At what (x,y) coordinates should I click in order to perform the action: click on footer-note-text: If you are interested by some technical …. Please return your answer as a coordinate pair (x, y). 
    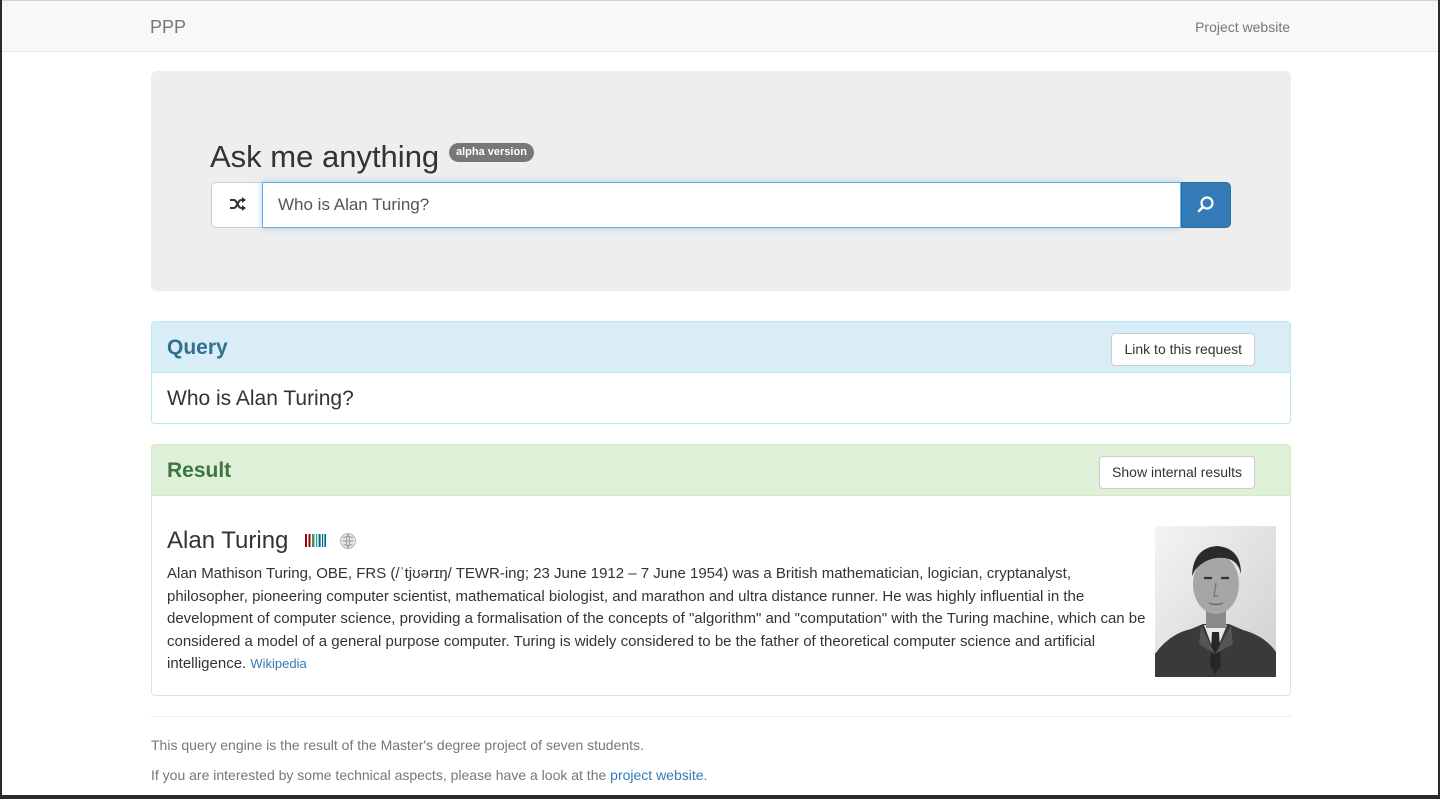
    Looking at the image, I should click on (381, 775).